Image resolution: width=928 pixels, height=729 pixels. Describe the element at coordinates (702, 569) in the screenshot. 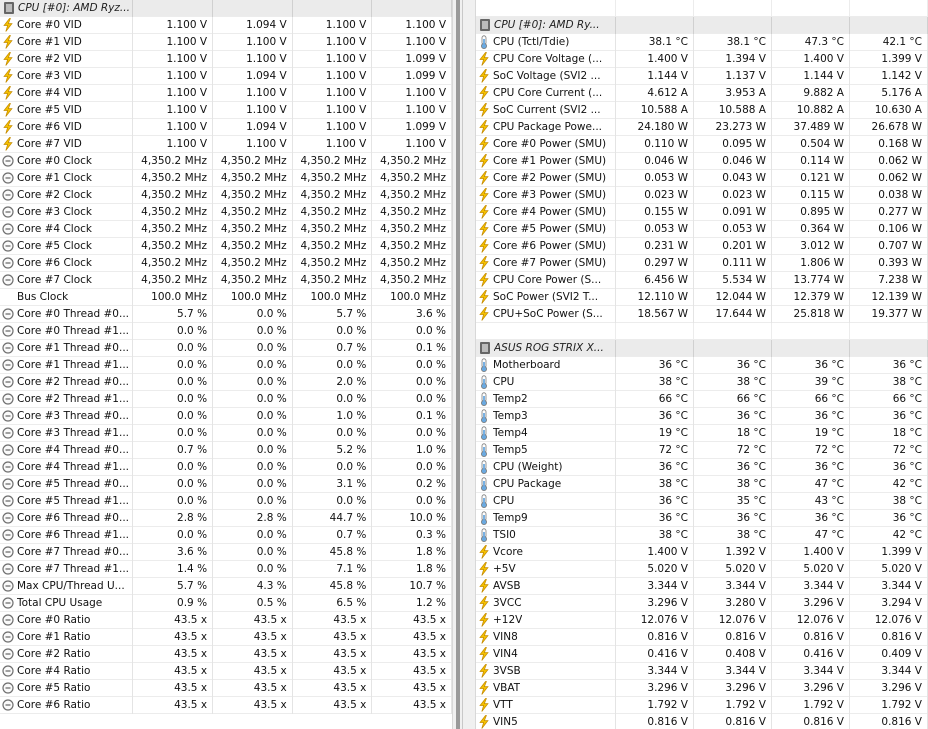

I see `sensor-row: +5V 5.020 V 5.020 V 5.020 V 5.020 V` at that location.